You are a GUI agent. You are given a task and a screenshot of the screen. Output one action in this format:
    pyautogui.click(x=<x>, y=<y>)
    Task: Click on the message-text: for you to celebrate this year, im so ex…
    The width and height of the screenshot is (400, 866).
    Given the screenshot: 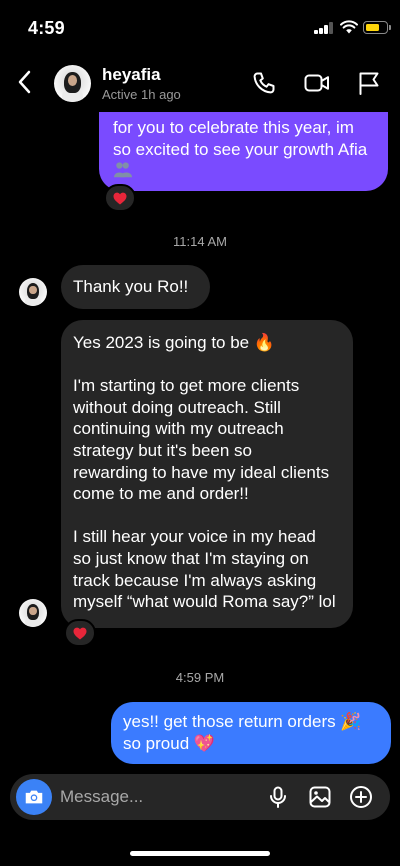 What is the action you would take?
    pyautogui.click(x=240, y=138)
    